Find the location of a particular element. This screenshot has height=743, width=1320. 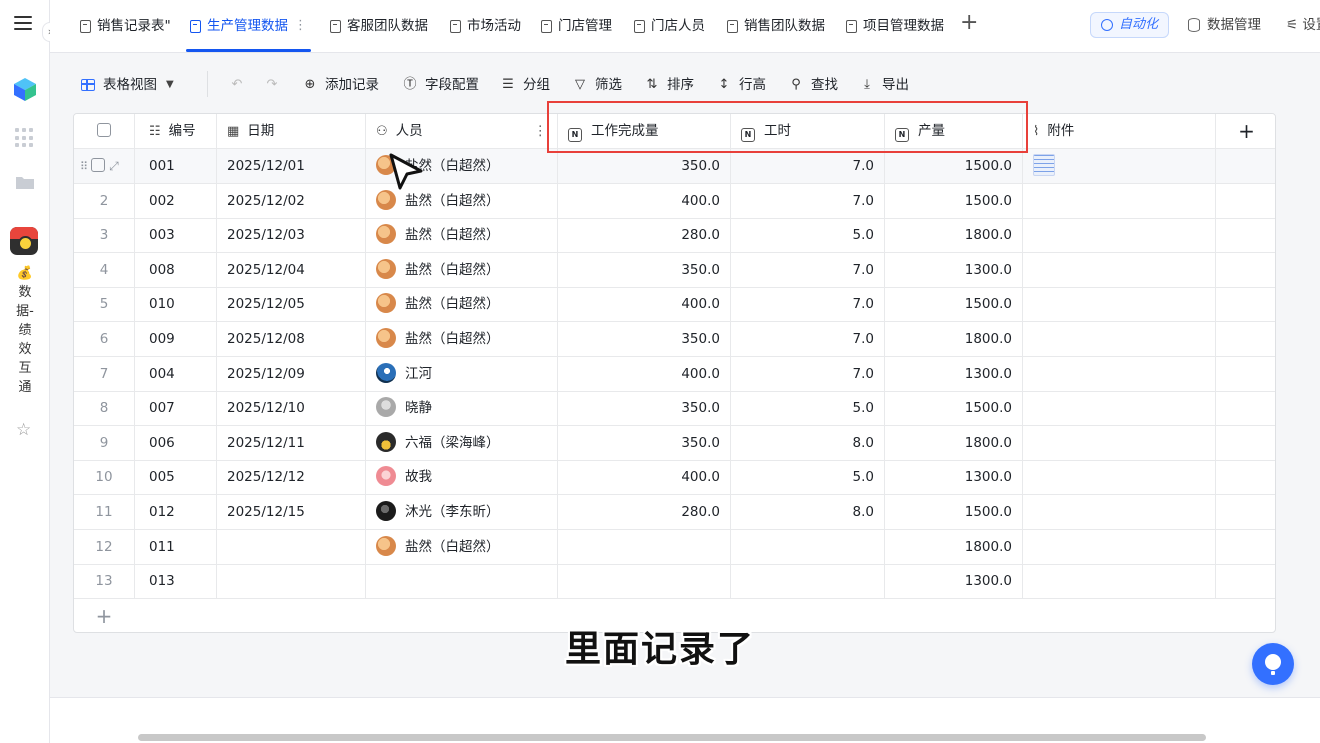

select-all-checkbox is located at coordinates (104, 131).